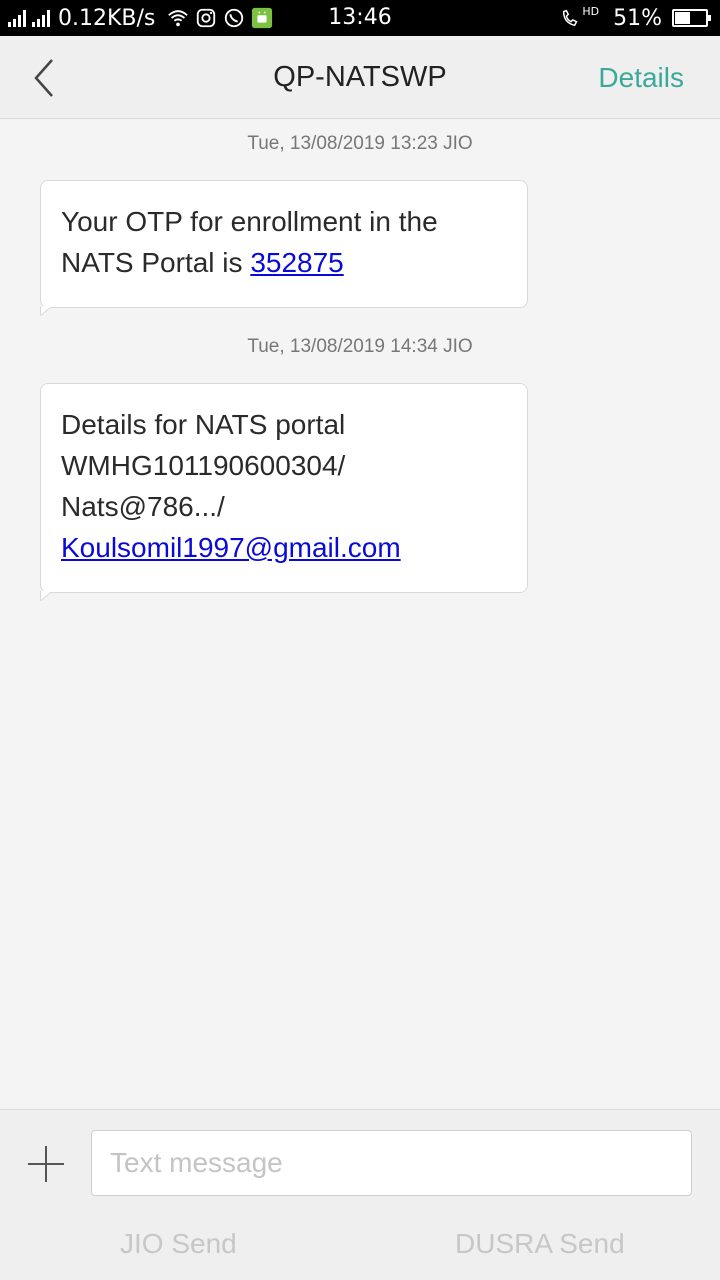  What do you see at coordinates (391, 1163) in the screenshot?
I see `text-message-input` at bounding box center [391, 1163].